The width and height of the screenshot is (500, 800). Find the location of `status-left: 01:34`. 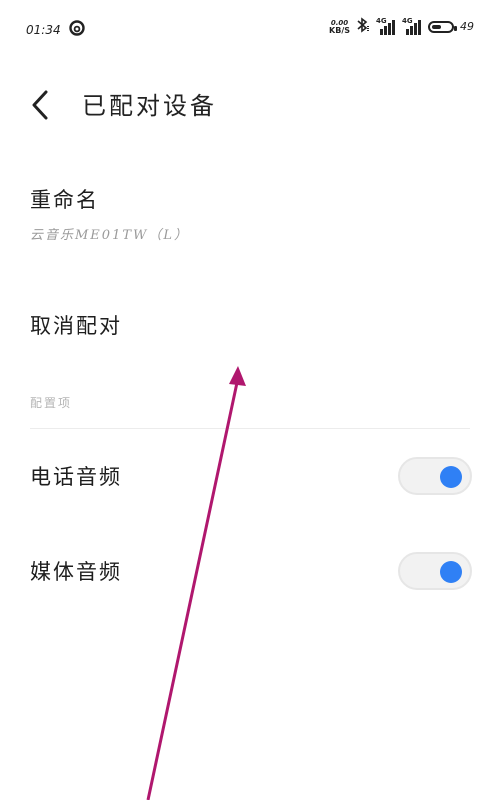

status-left: 01:34 is located at coordinates (55, 29).